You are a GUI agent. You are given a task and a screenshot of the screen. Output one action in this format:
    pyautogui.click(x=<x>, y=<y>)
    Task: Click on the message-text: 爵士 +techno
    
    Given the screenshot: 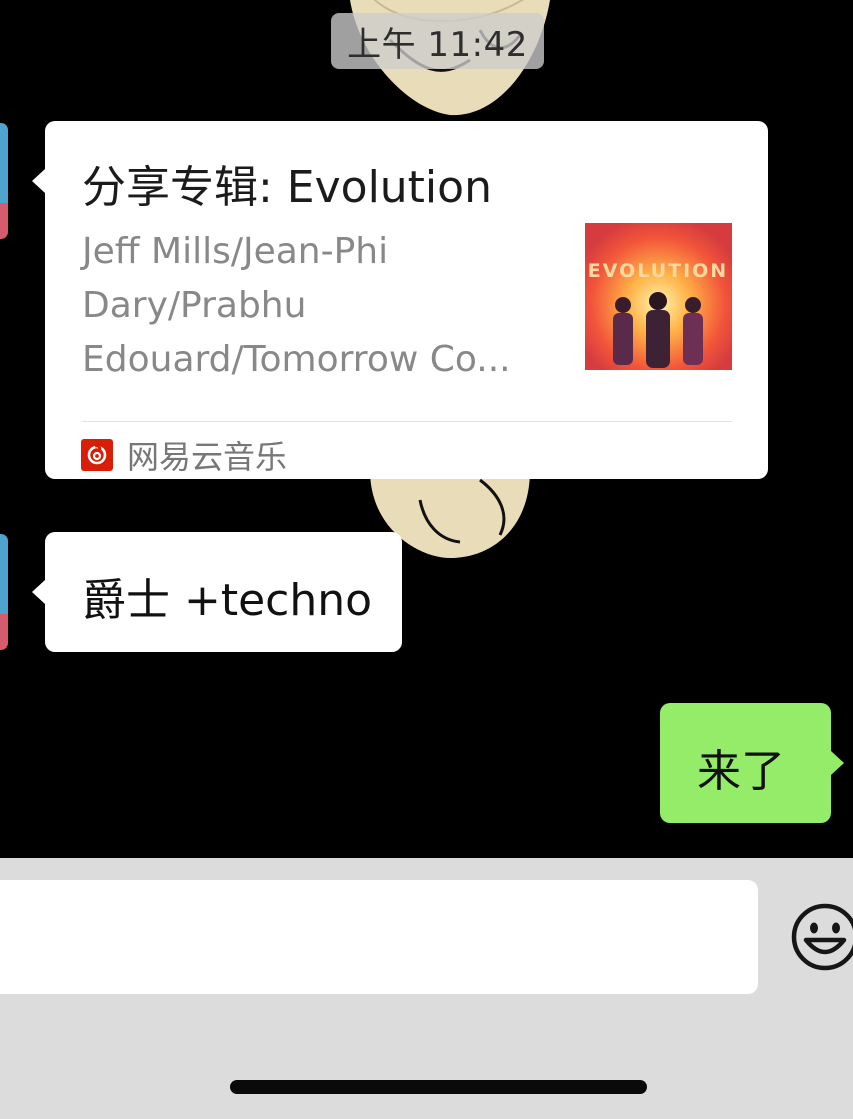 What is the action you would take?
    pyautogui.click(x=227, y=600)
    